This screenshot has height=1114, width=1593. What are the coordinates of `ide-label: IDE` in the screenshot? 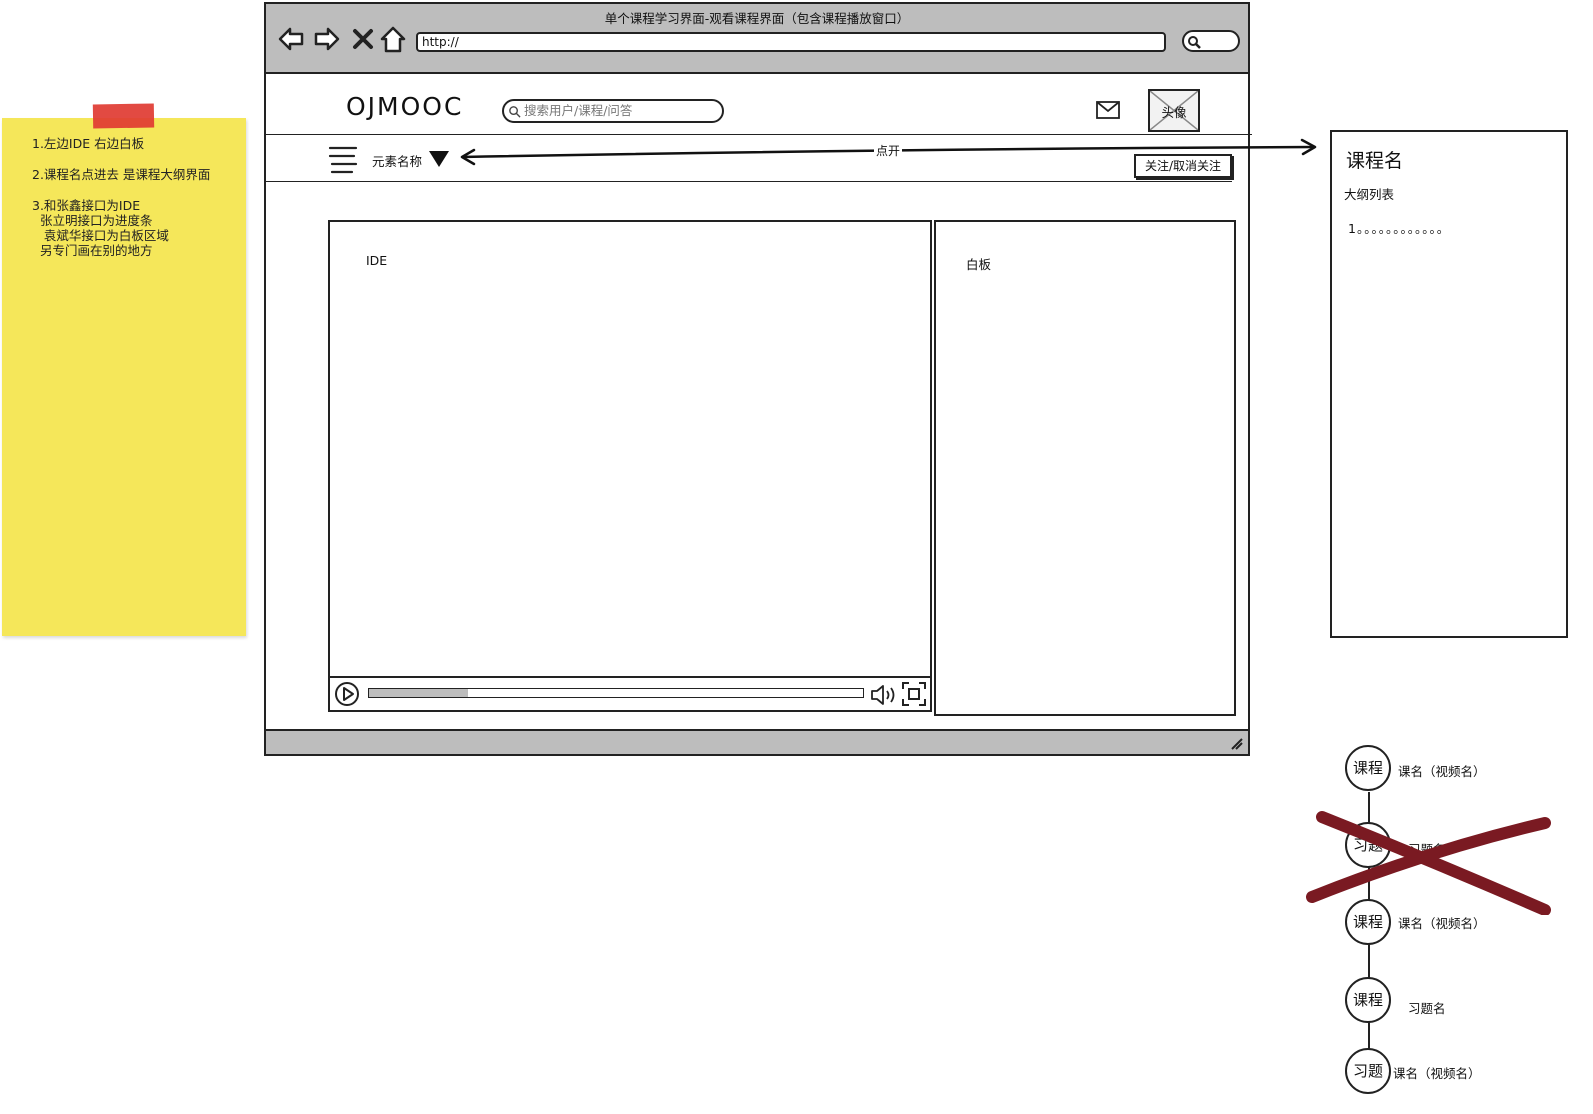 It's located at (377, 260).